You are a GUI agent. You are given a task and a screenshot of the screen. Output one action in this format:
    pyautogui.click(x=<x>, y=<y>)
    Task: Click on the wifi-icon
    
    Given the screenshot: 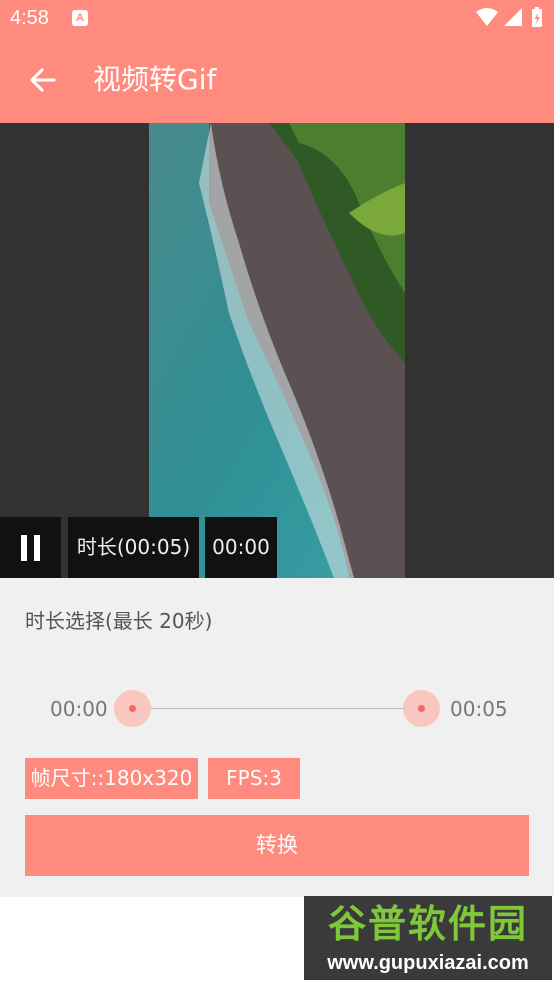 What is the action you would take?
    pyautogui.click(x=487, y=17)
    